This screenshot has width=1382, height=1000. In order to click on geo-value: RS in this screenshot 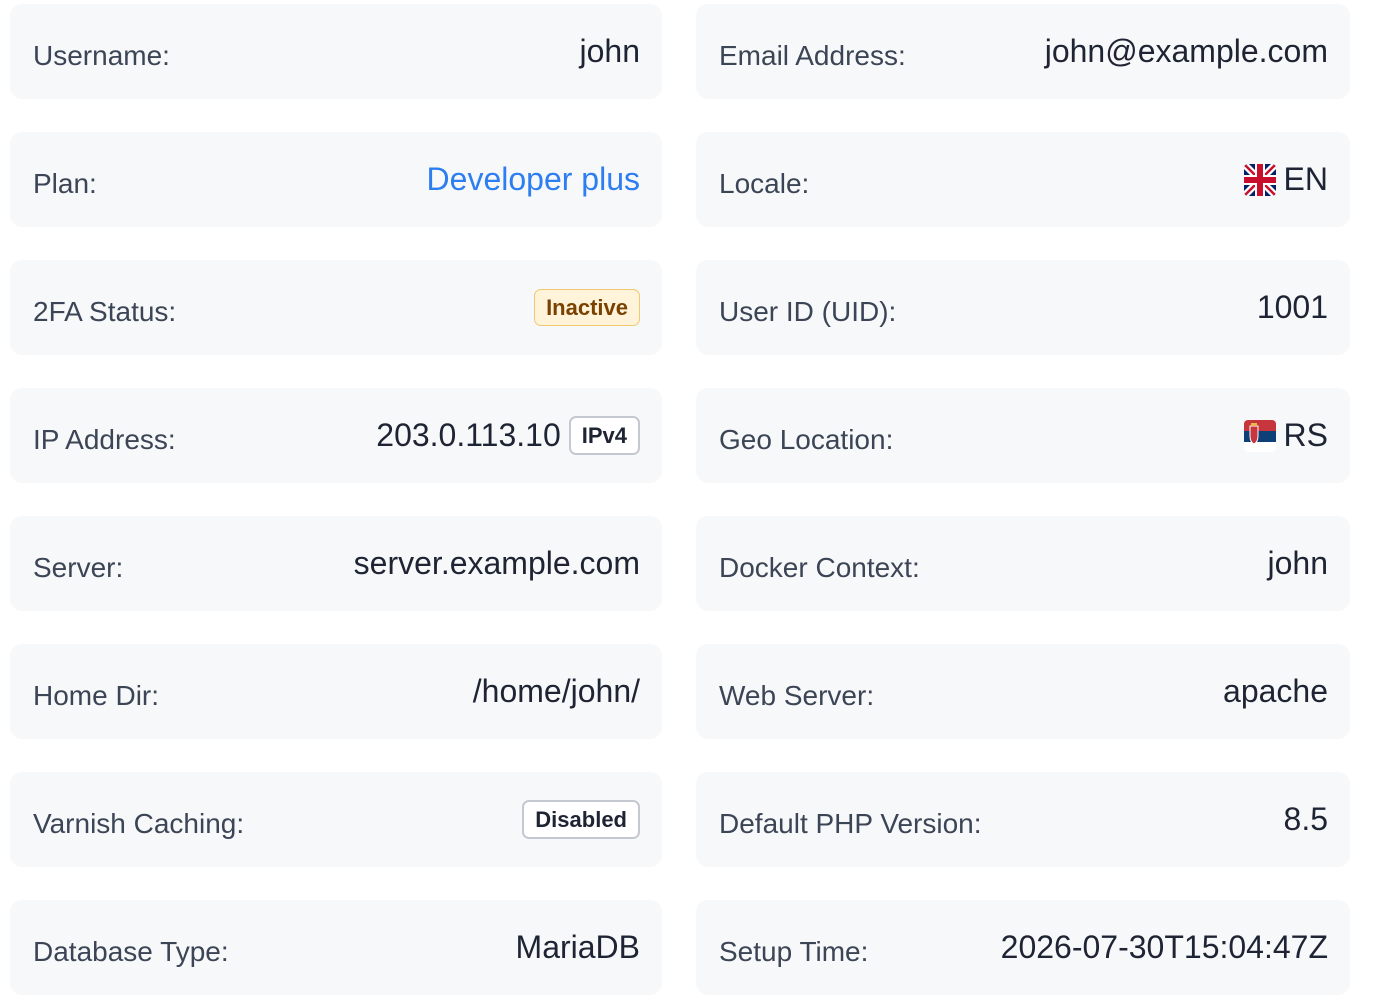, I will do `click(1305, 435)`.